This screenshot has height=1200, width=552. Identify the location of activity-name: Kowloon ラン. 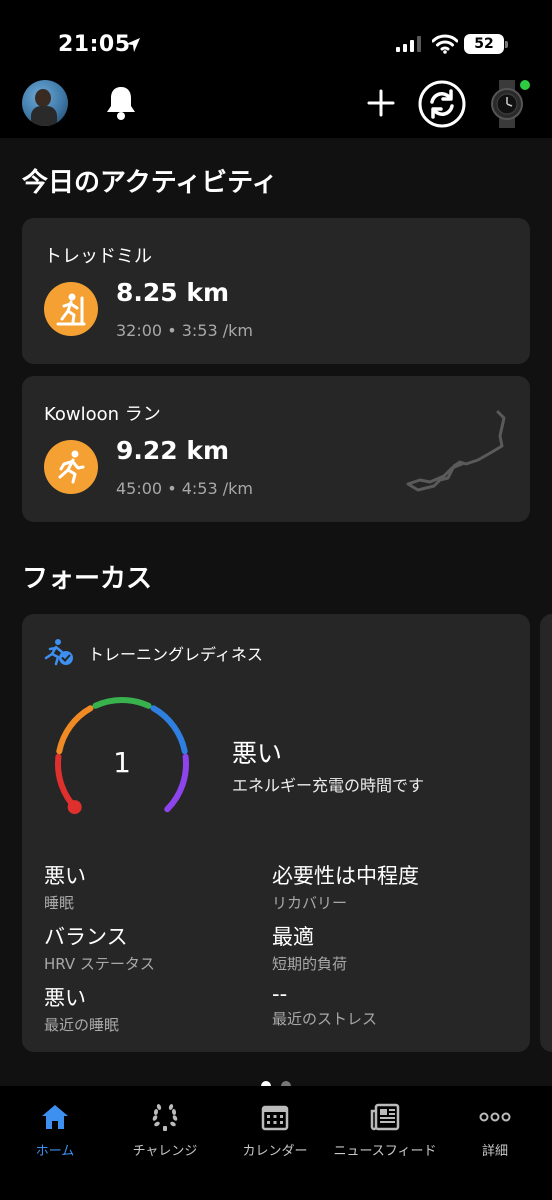
(102, 414).